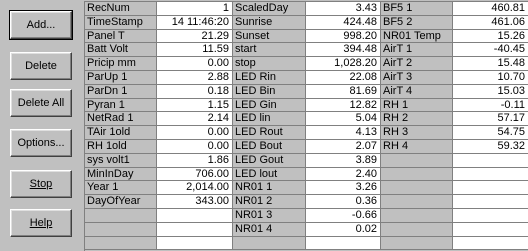 The image size is (528, 251). I want to click on table-row: Pyran 1 1.15, so click(159, 105).